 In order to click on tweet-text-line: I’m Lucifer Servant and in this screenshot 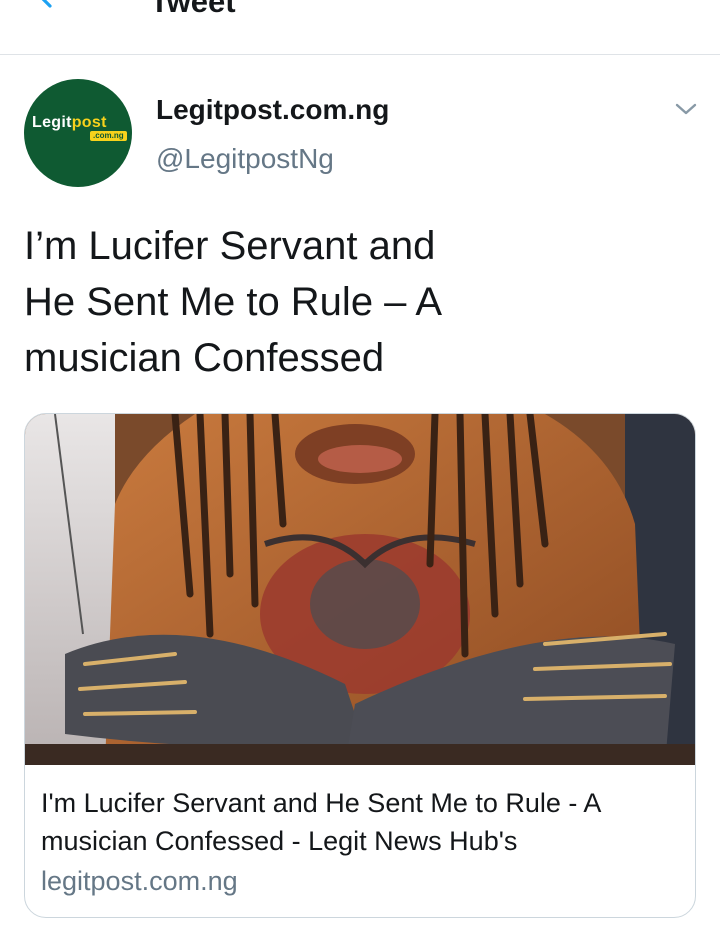, I will do `click(230, 246)`.